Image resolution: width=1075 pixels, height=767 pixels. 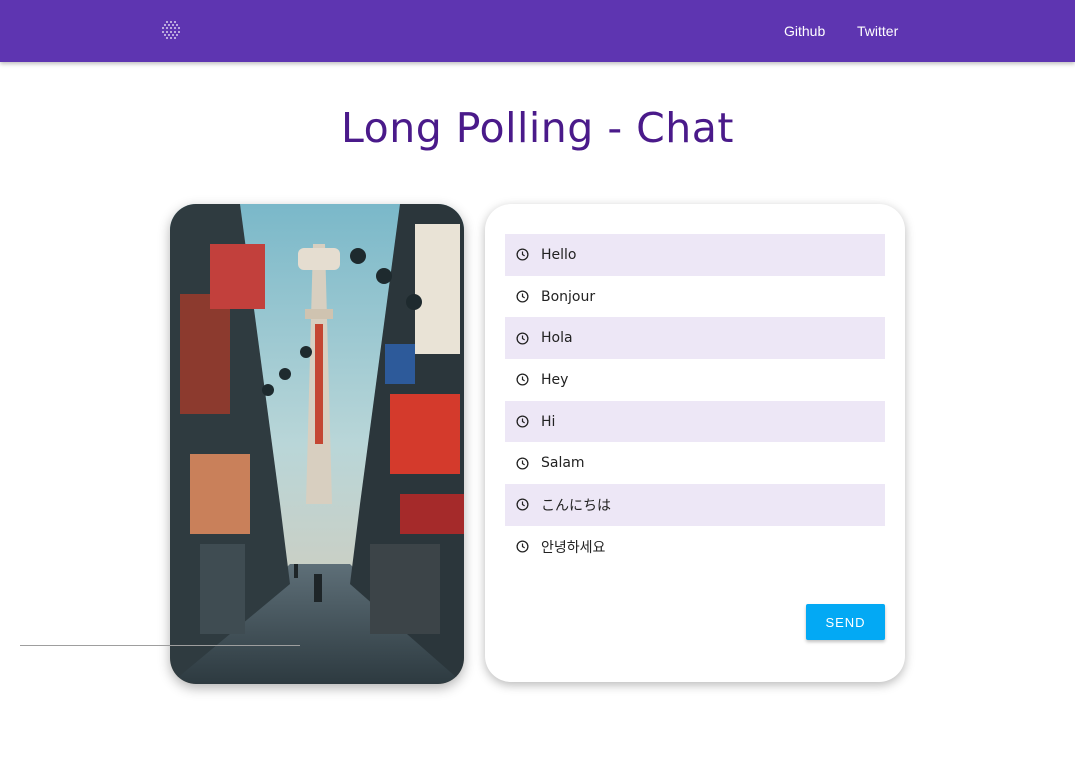 I want to click on message-text: Hola, so click(x=557, y=338).